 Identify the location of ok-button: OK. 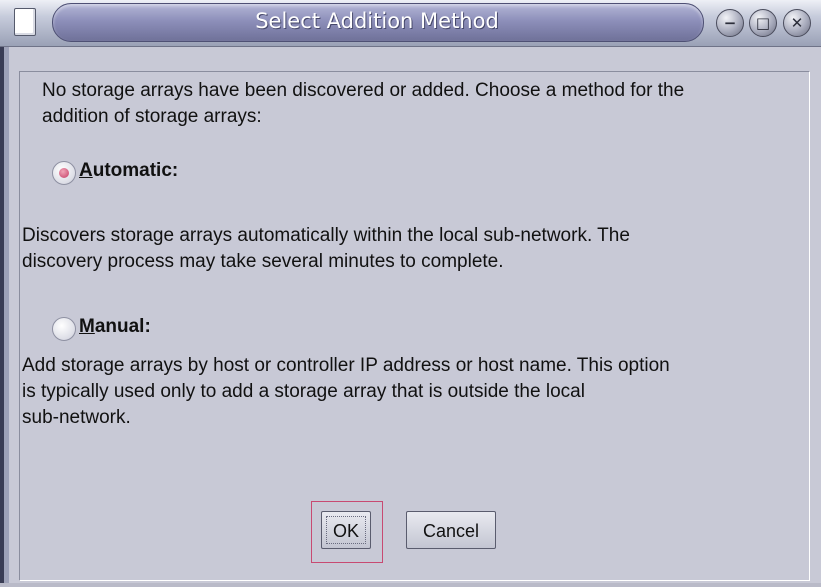
(346, 530).